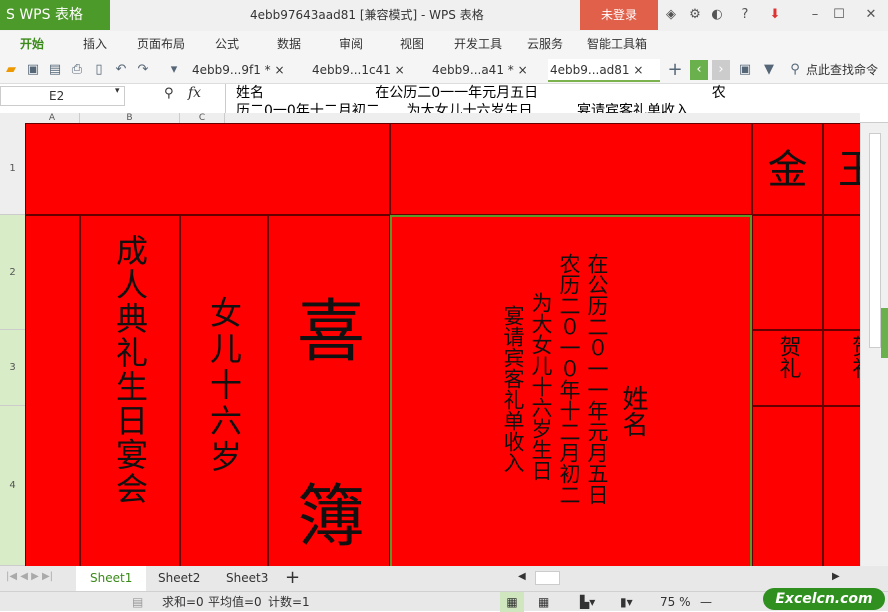 This screenshot has height=612, width=888. What do you see at coordinates (884, 333) in the screenshot?
I see `side-panel-toggle` at bounding box center [884, 333].